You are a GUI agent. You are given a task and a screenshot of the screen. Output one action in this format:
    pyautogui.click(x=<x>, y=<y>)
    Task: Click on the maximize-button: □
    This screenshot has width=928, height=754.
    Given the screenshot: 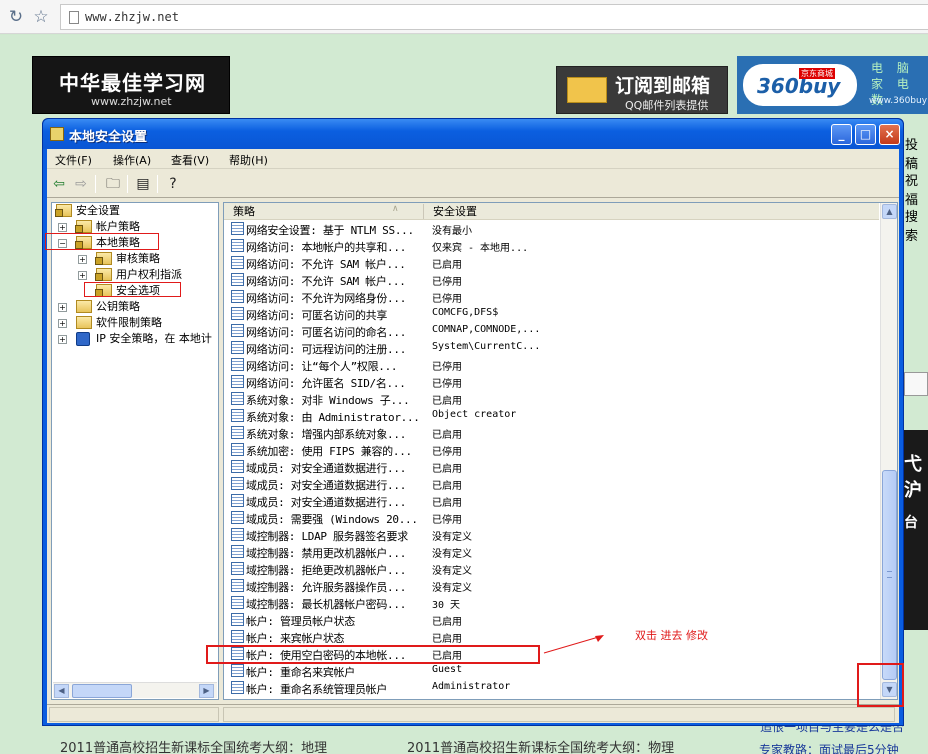 What is the action you would take?
    pyautogui.click(x=865, y=134)
    